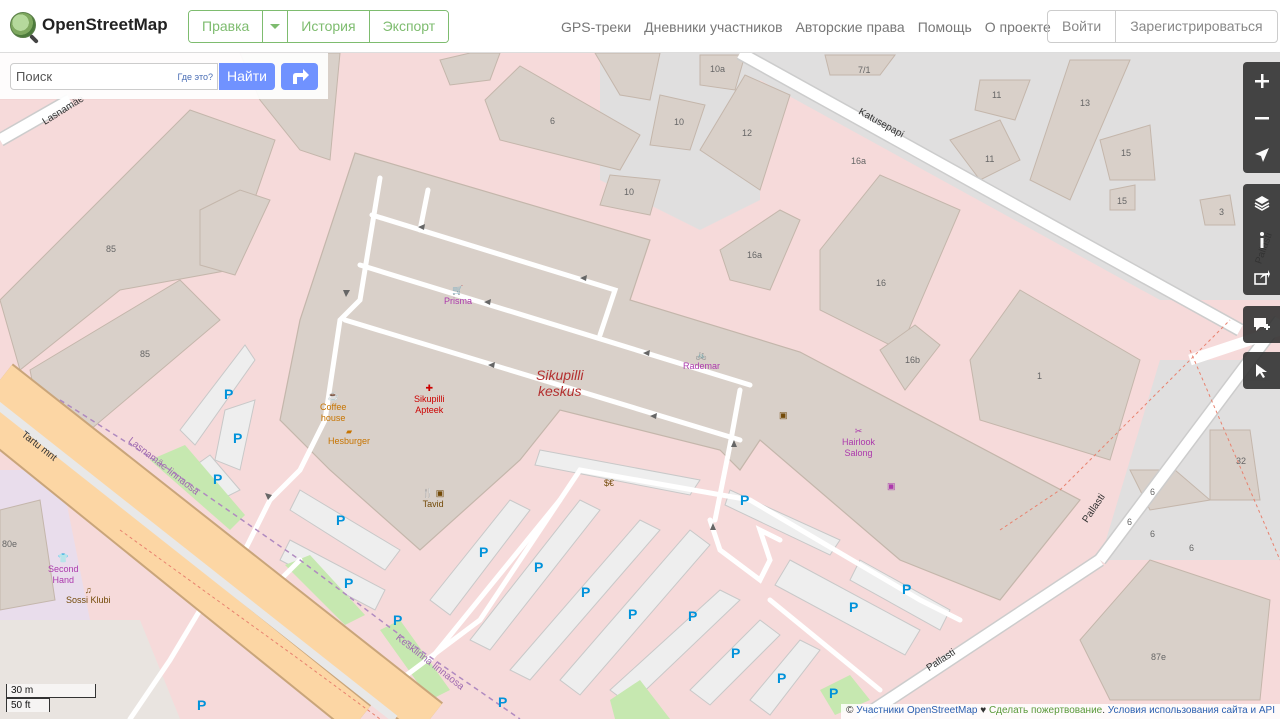  I want to click on nav-about: О проекте, so click(1018, 27).